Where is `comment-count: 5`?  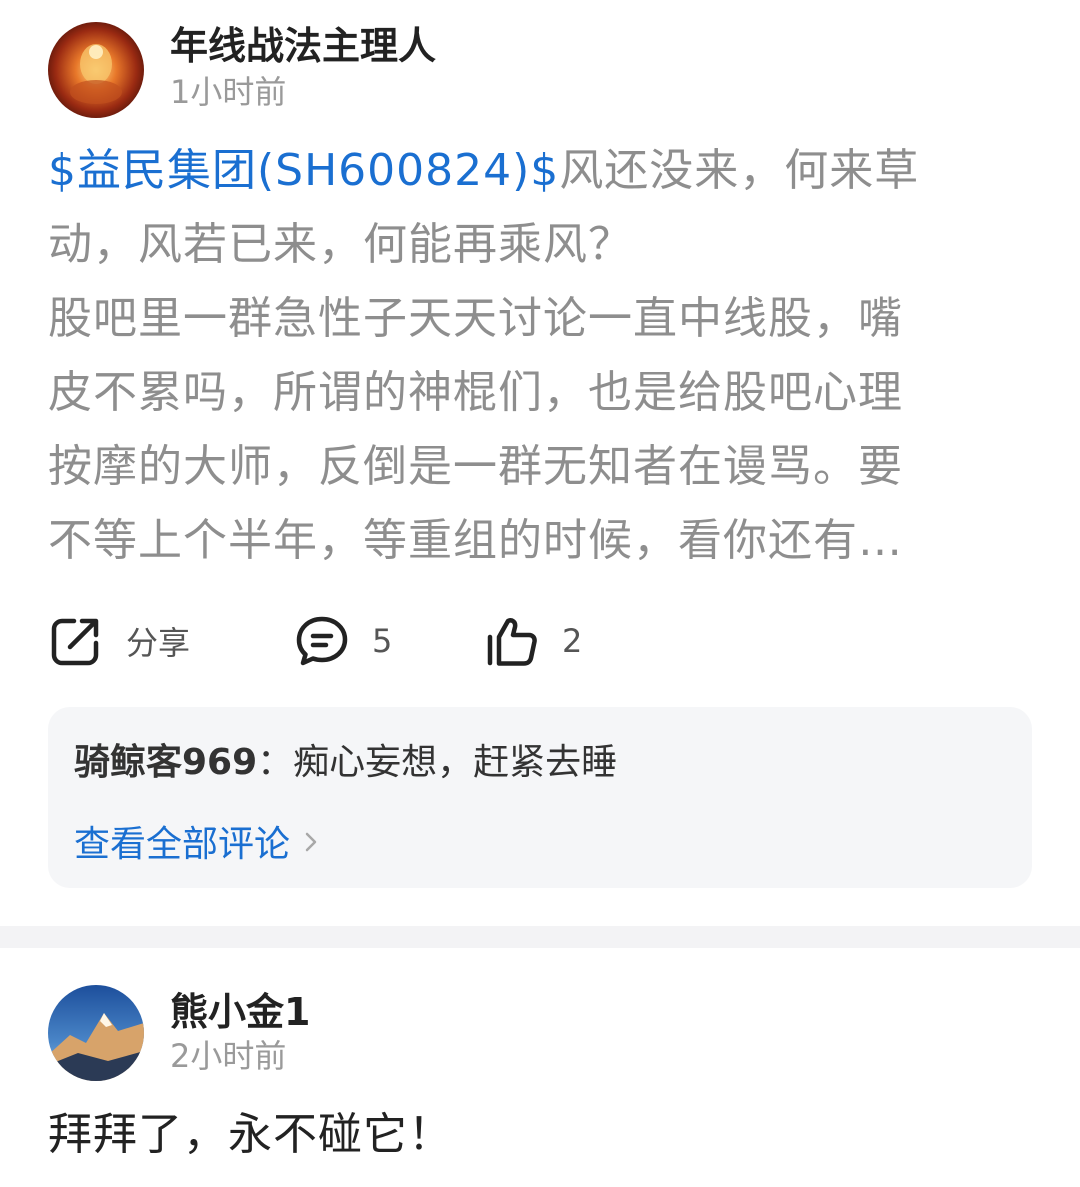 comment-count: 5 is located at coordinates (382, 641).